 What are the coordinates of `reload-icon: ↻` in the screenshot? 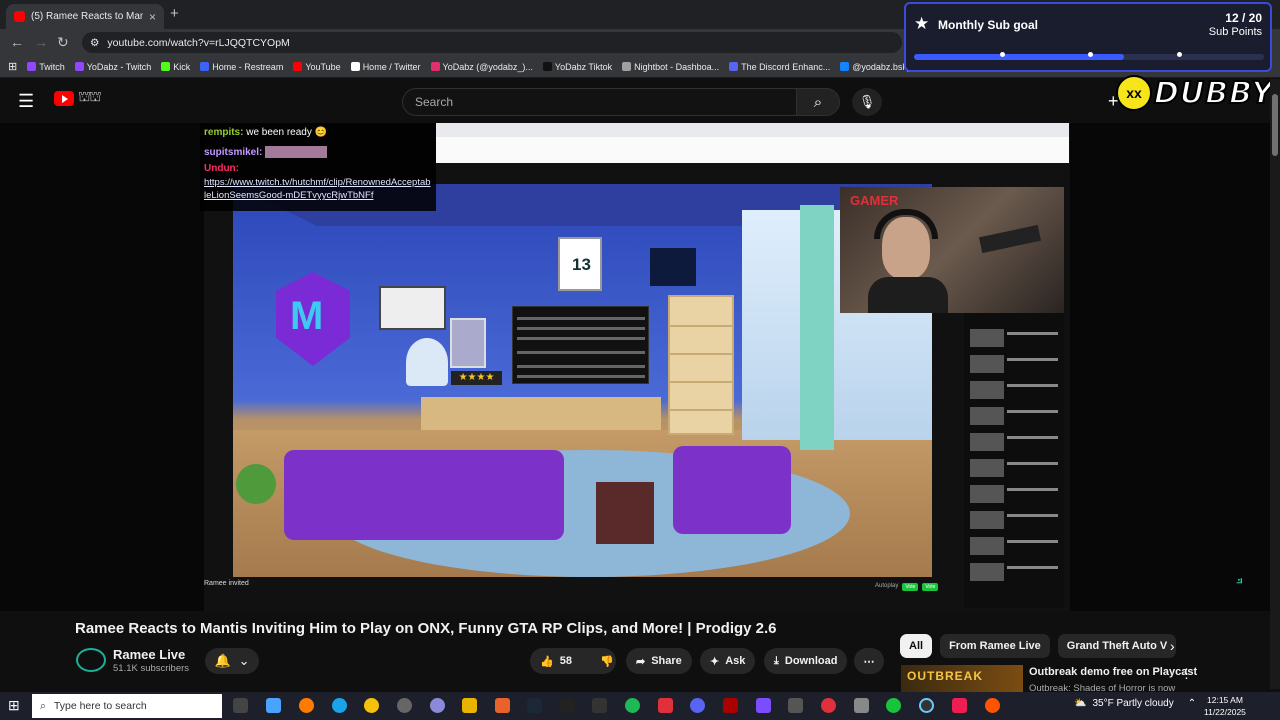 It's located at (63, 42).